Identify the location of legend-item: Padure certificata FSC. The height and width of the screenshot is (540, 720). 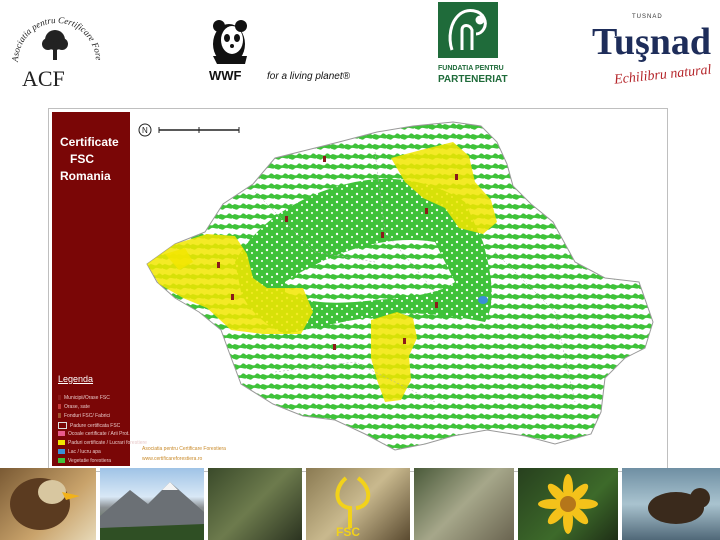
(89, 425).